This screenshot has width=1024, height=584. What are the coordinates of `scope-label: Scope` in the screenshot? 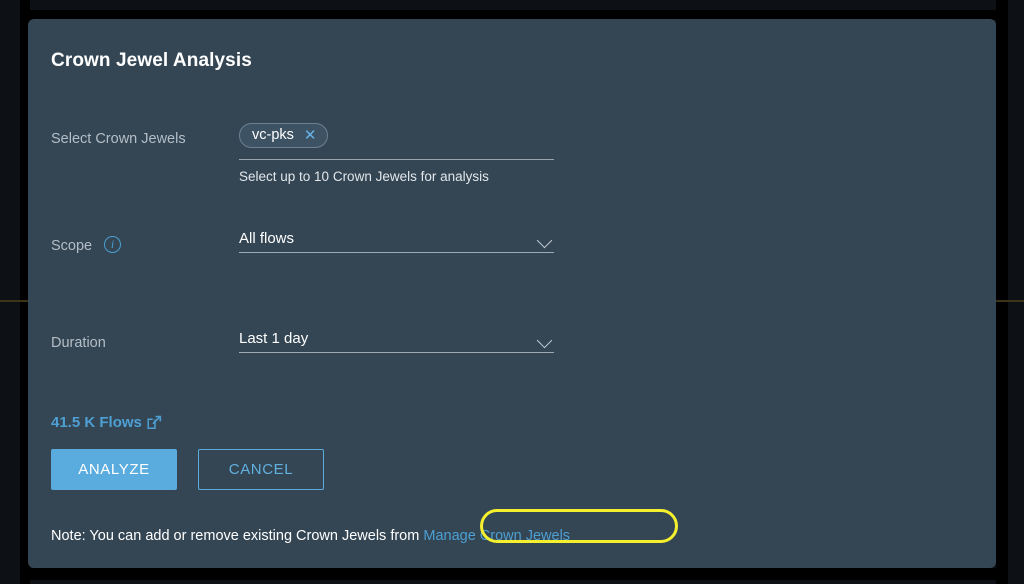 It's located at (72, 246).